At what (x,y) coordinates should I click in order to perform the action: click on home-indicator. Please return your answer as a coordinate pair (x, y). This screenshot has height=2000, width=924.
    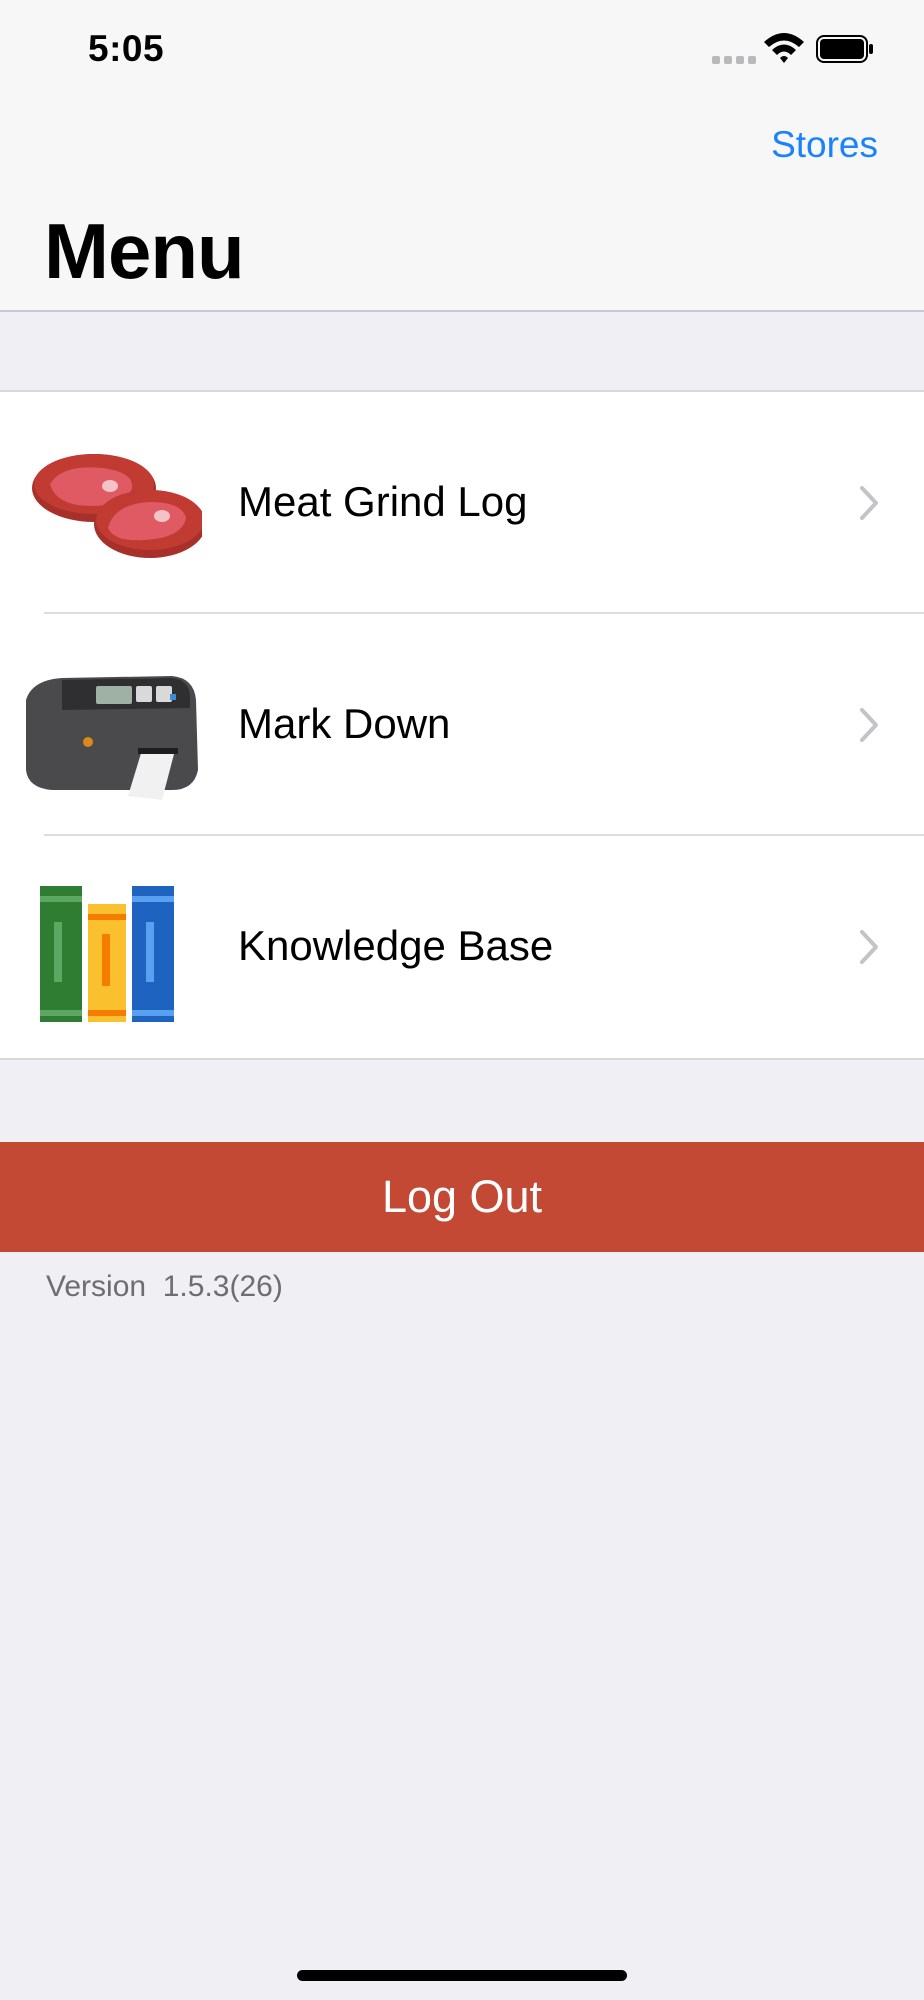
    Looking at the image, I should click on (462, 1975).